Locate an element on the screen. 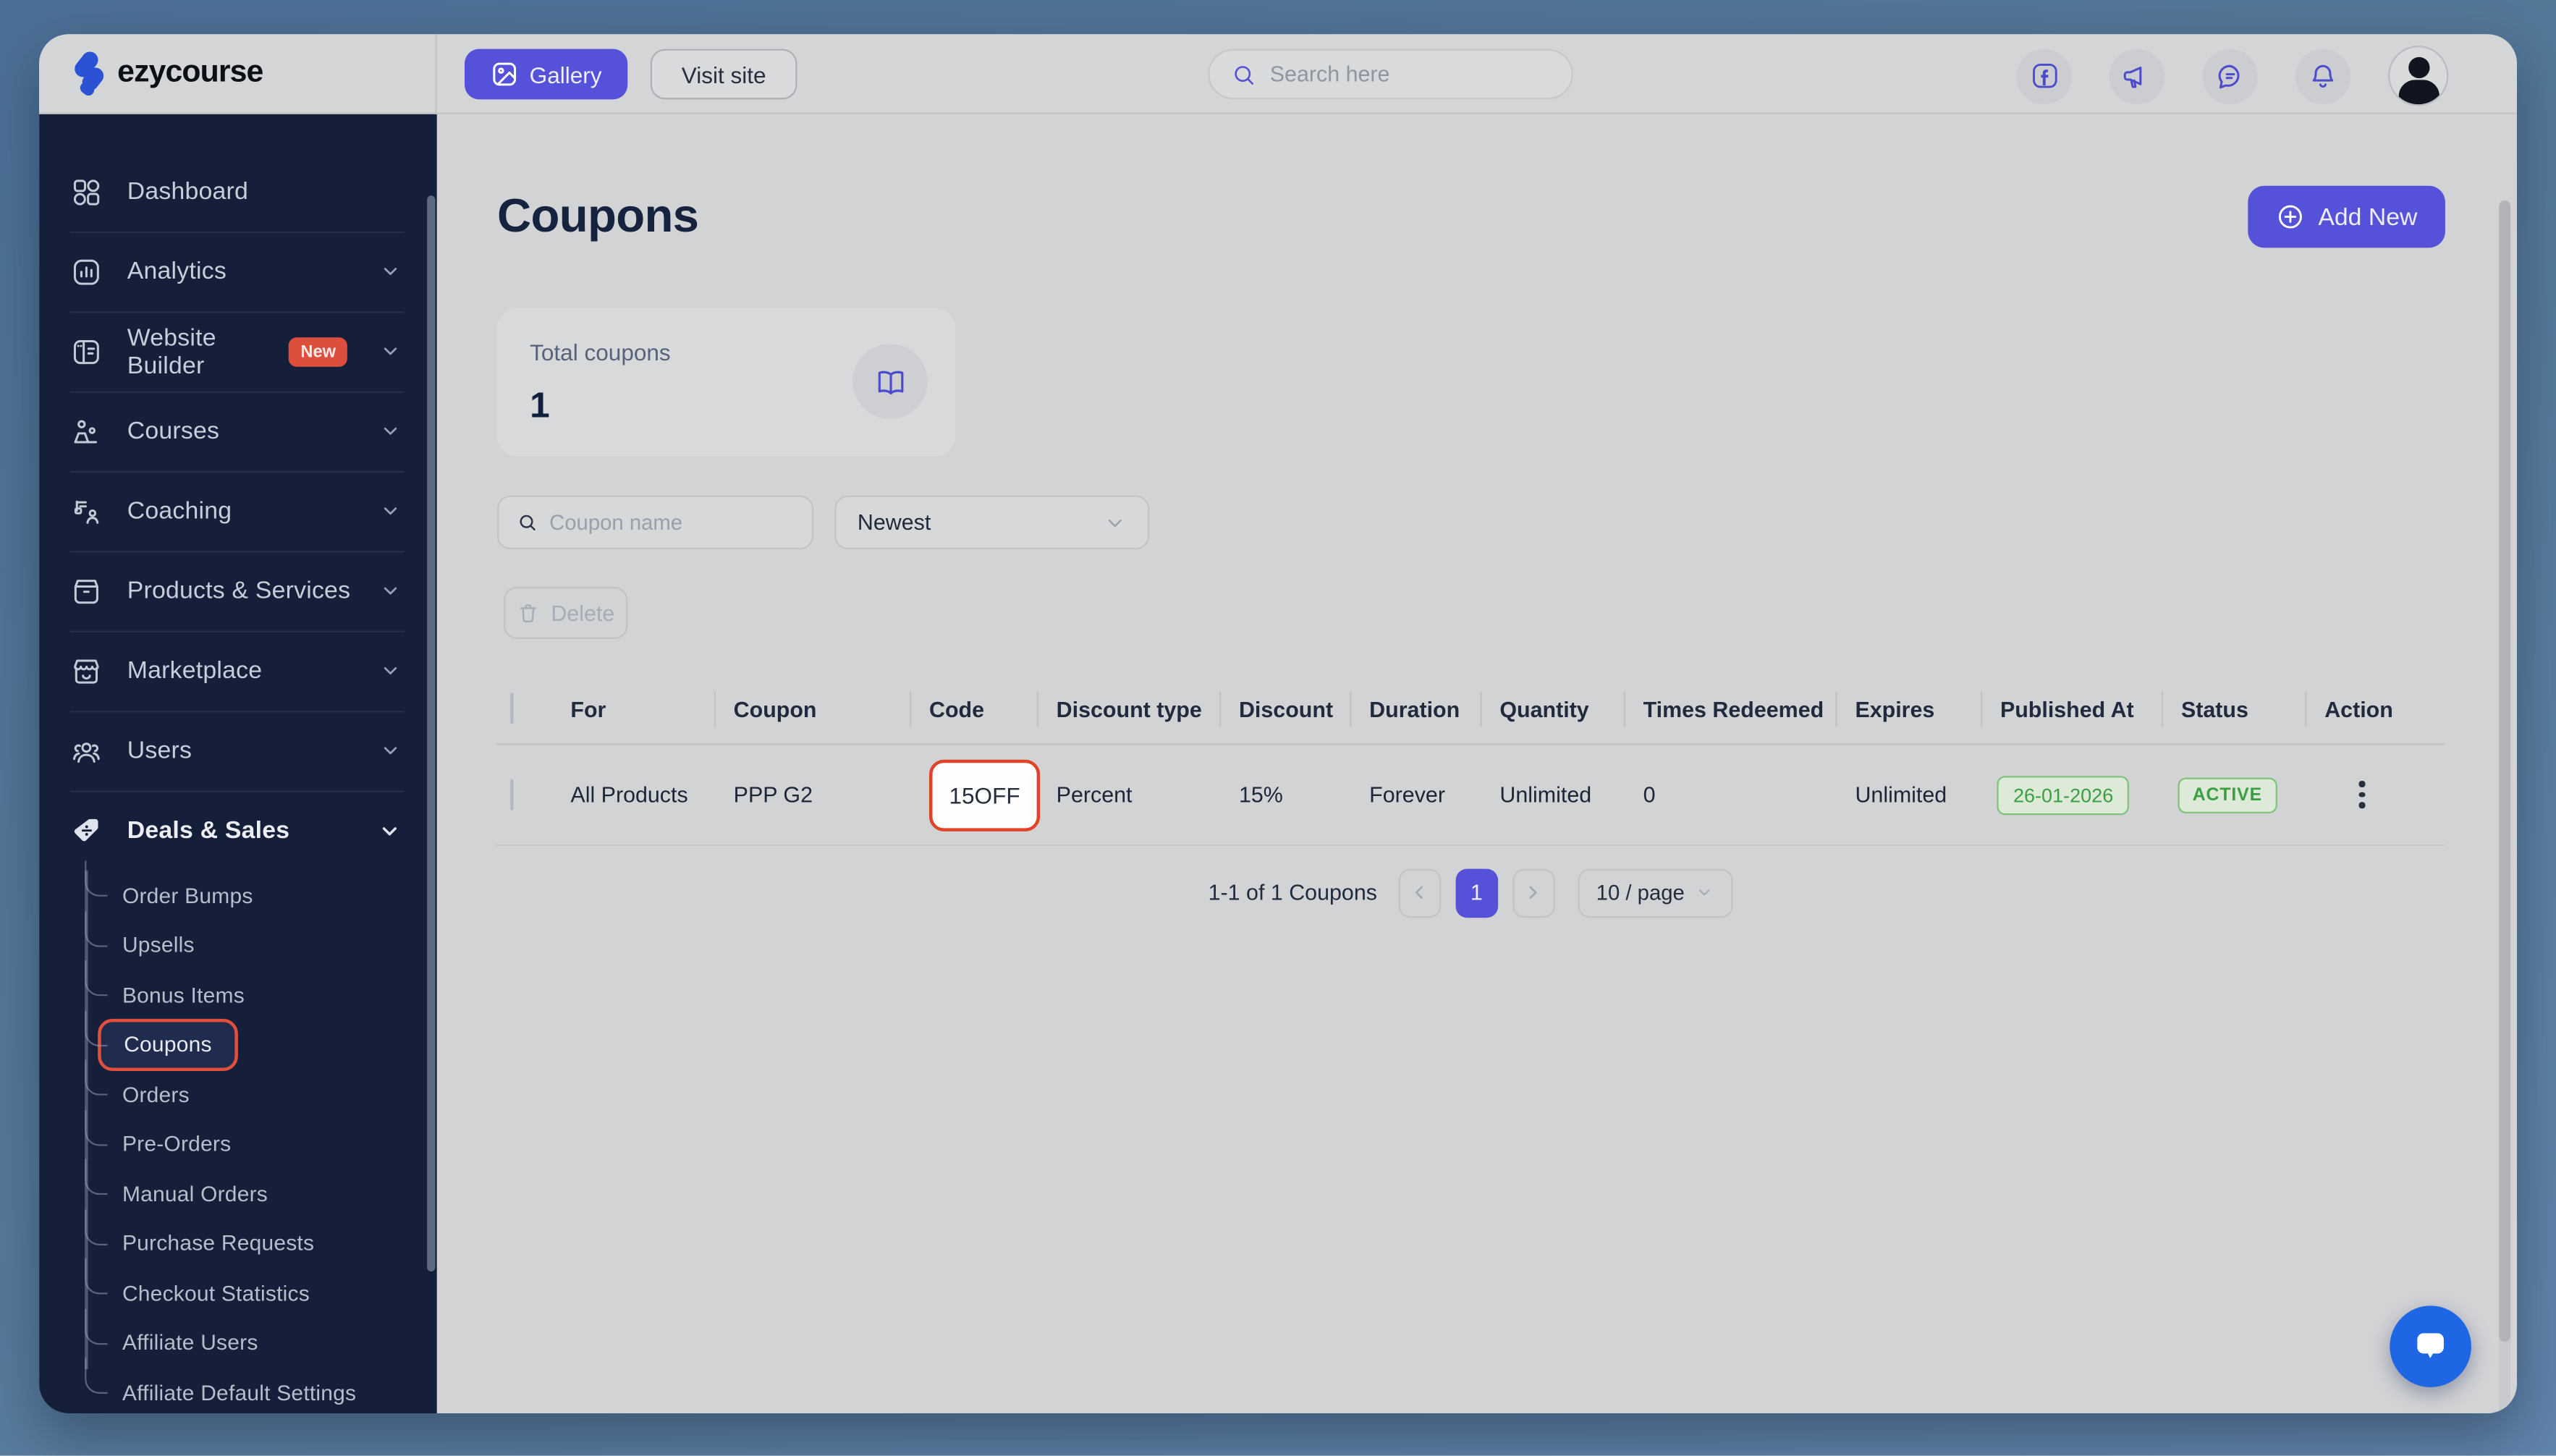  sidebar-item-label: Coaching is located at coordinates (179, 511).